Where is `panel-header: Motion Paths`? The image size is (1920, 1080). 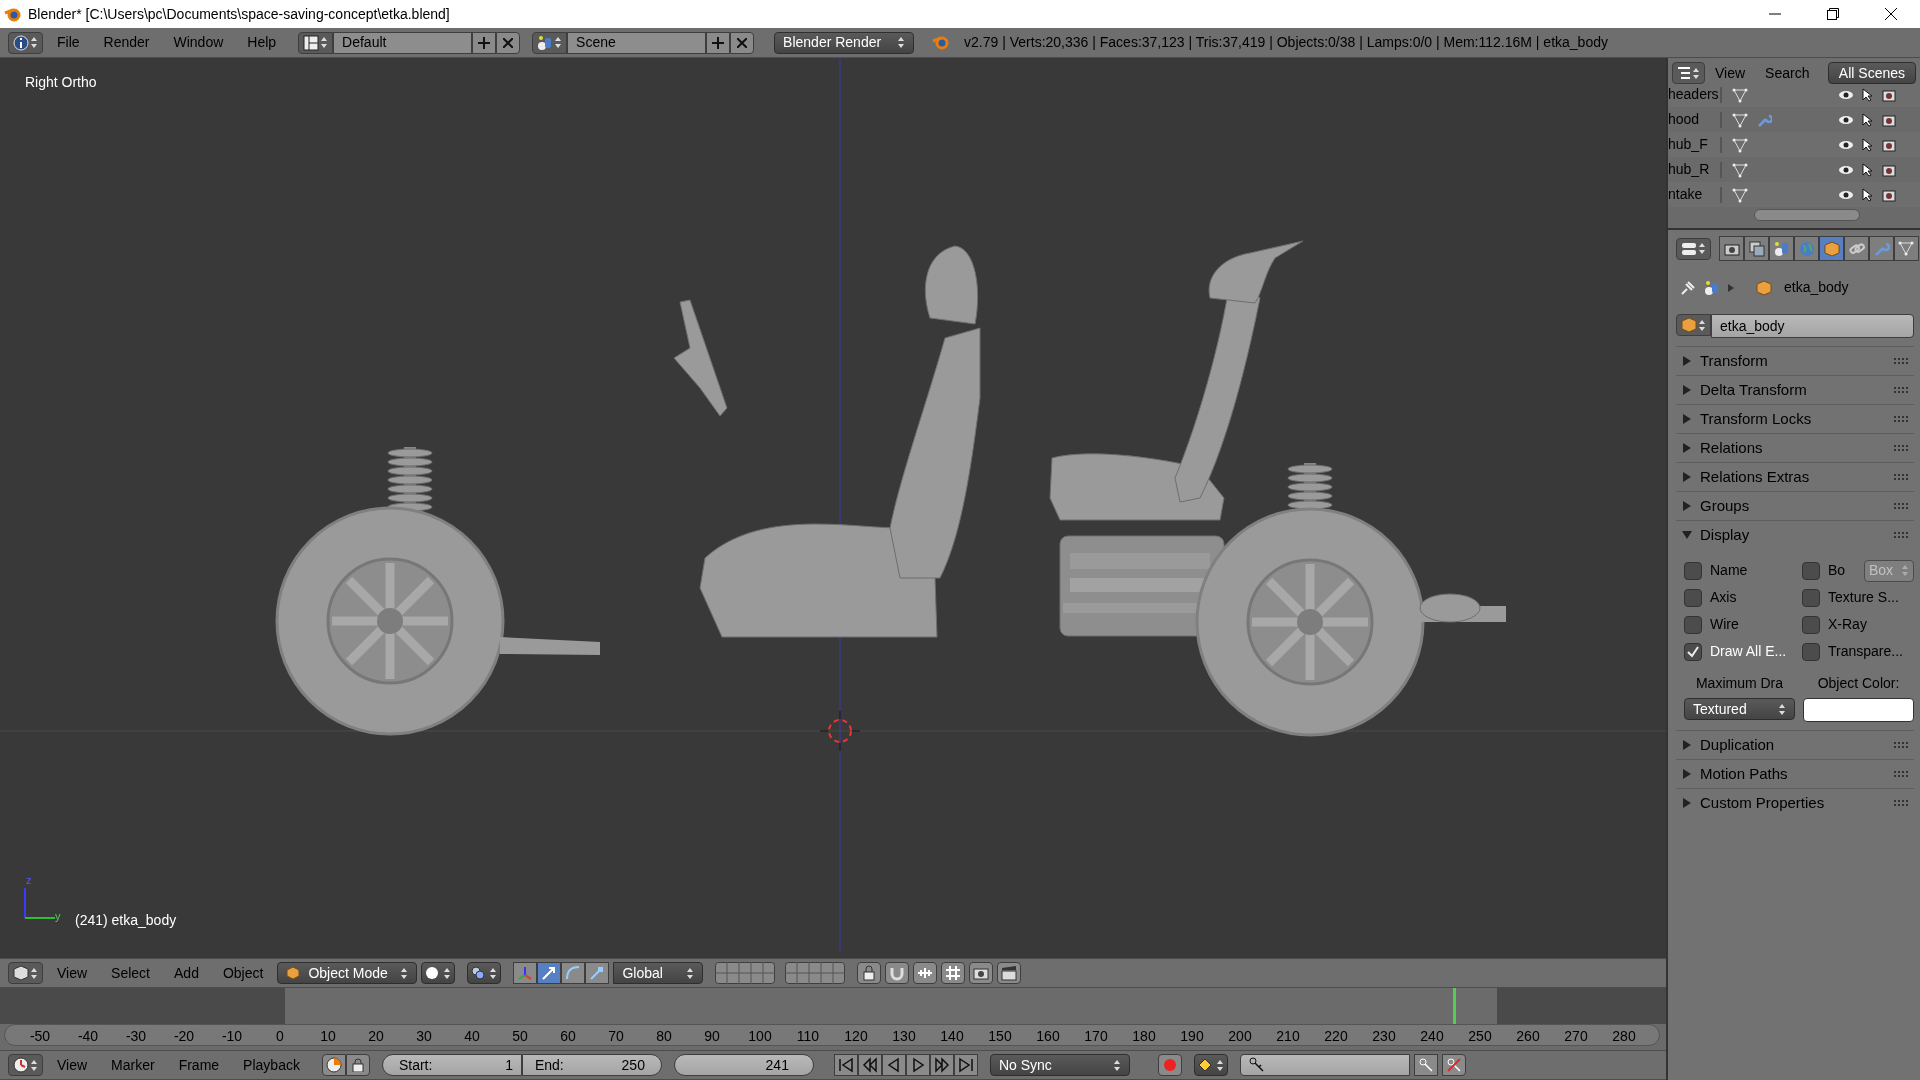 panel-header: Motion Paths is located at coordinates (1795, 773).